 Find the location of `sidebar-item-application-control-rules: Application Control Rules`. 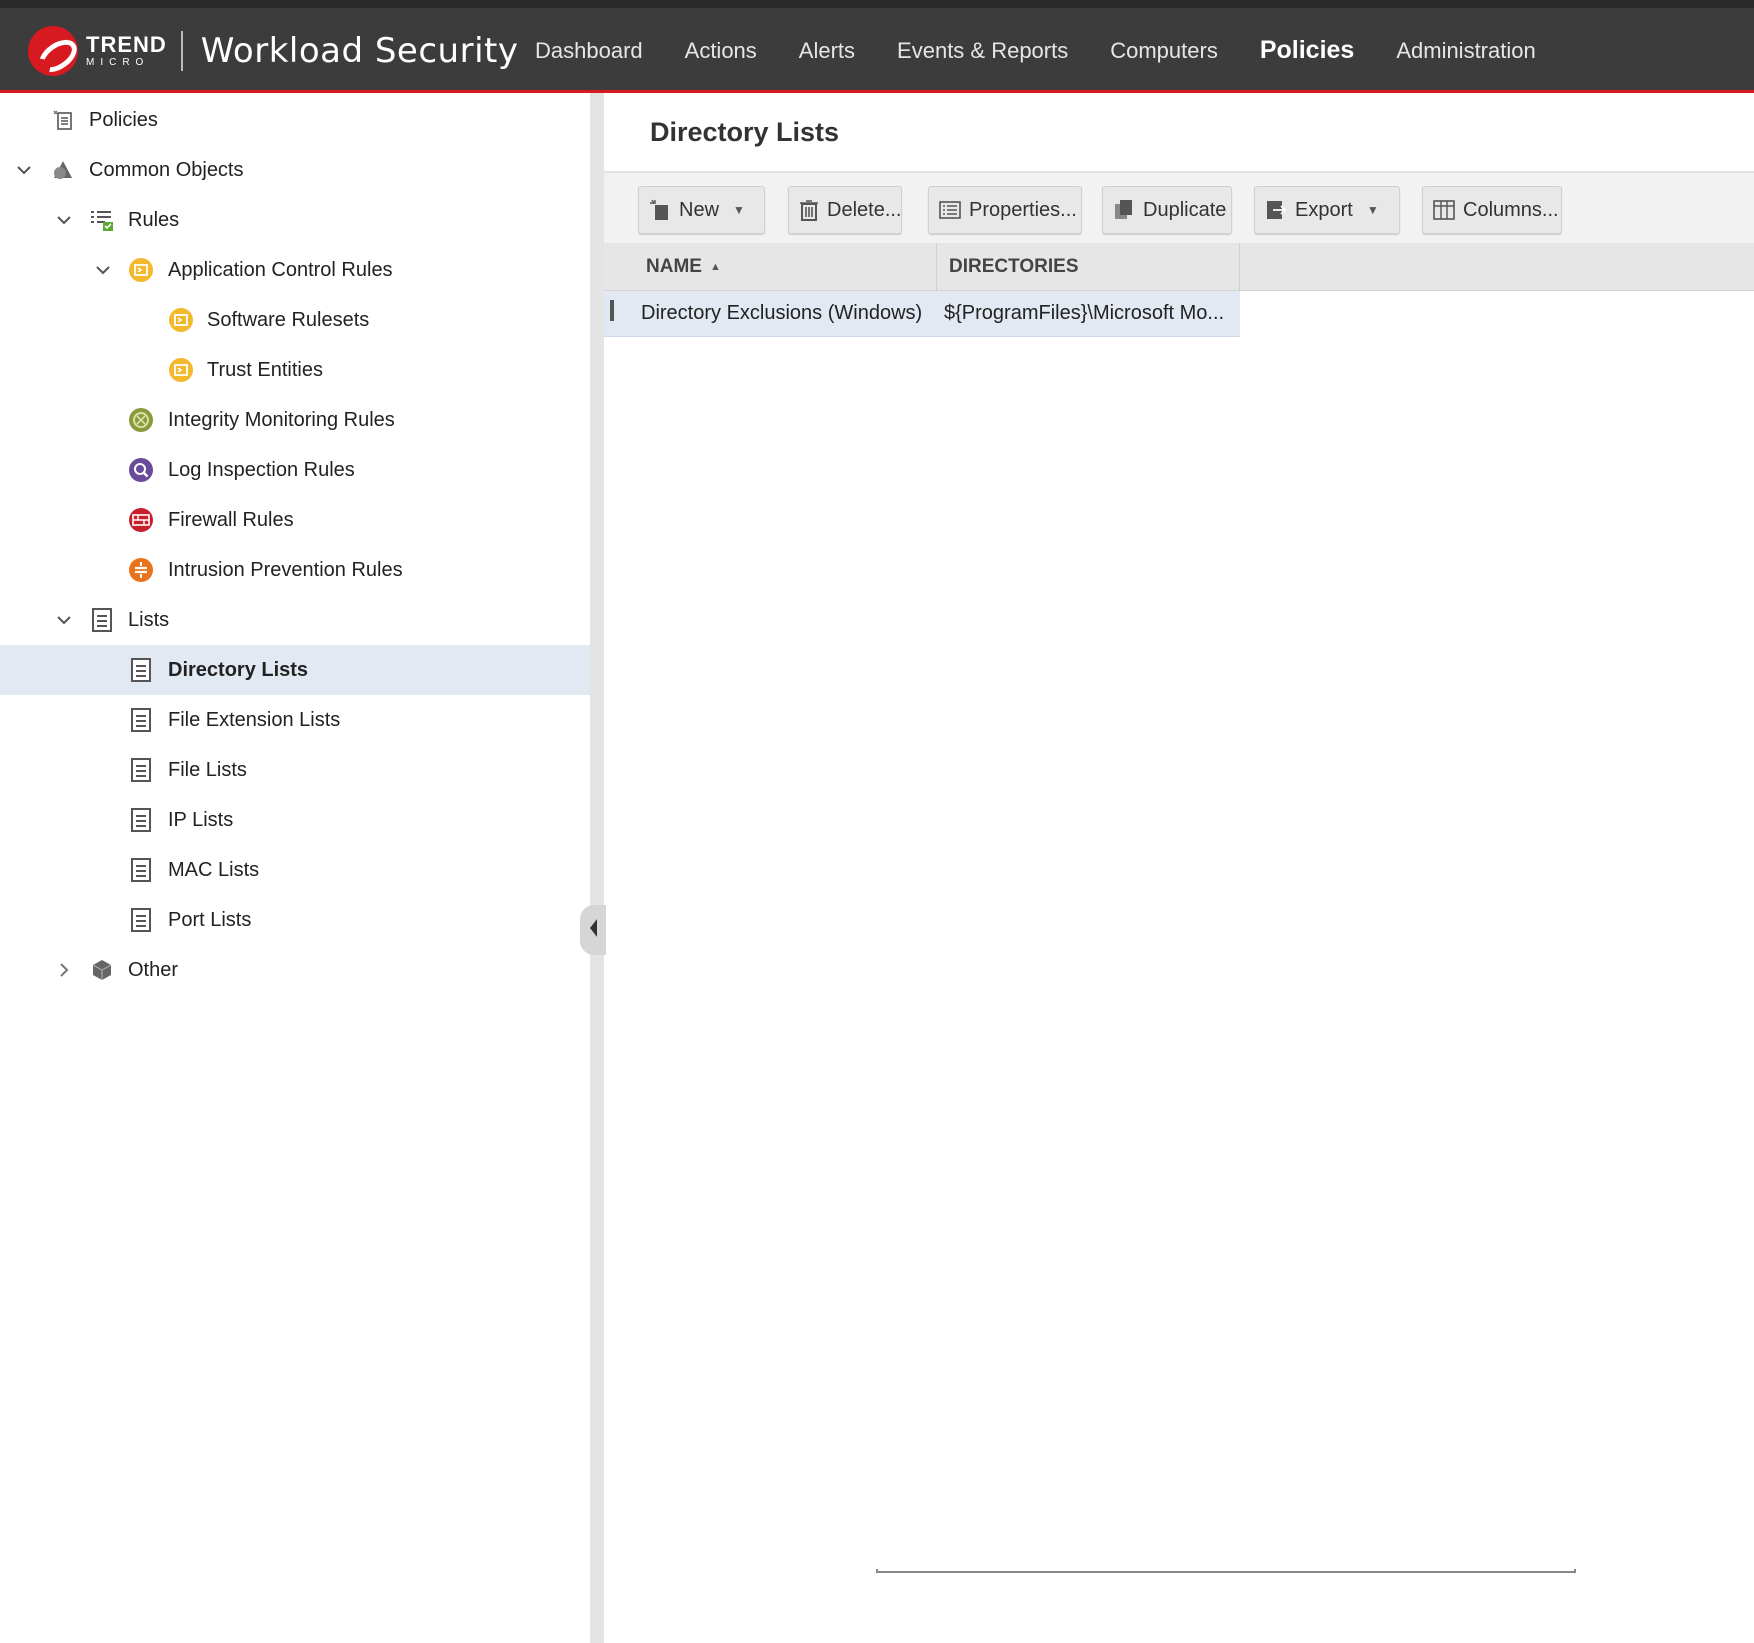

sidebar-item-application-control-rules: Application Control Rules is located at coordinates (295, 270).